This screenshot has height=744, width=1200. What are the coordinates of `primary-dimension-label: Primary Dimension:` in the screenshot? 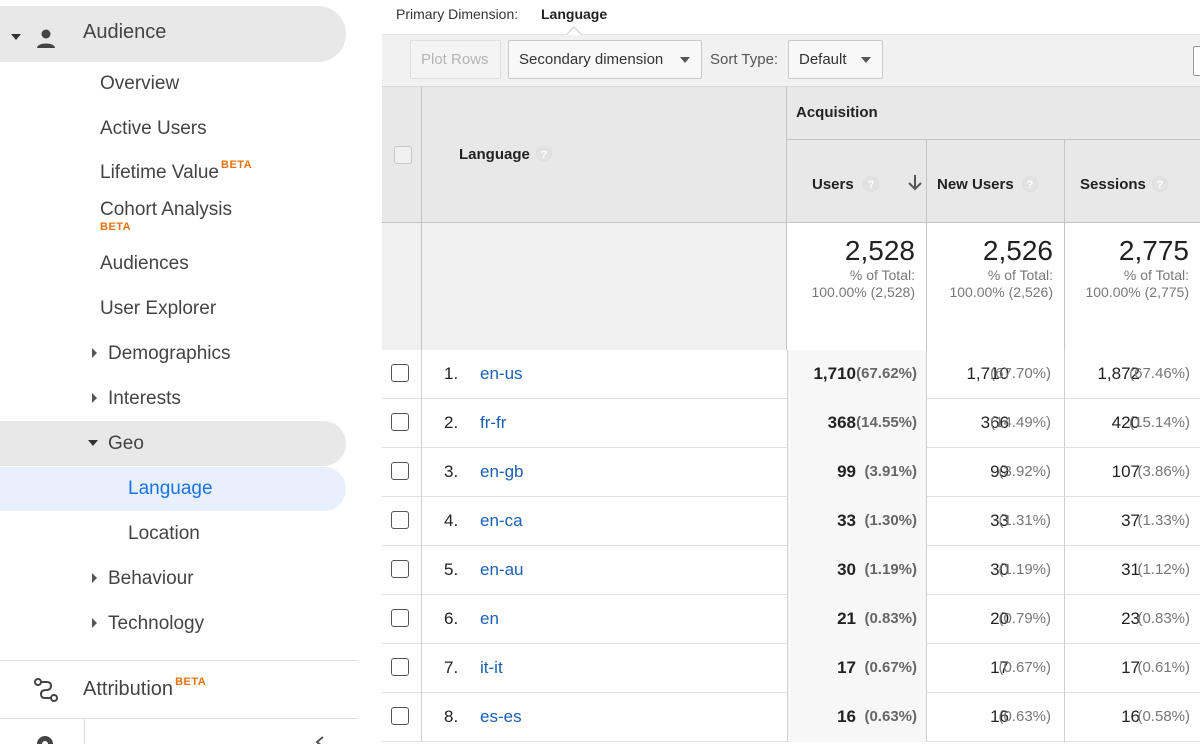 It's located at (457, 14).